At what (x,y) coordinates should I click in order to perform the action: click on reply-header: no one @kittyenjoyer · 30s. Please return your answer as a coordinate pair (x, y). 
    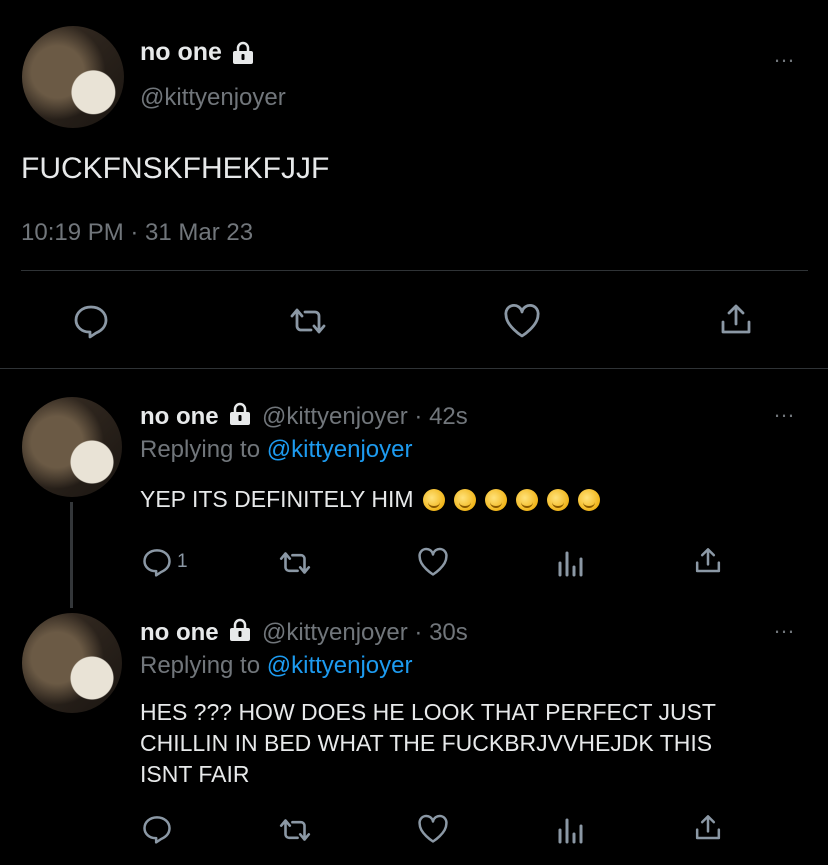
    Looking at the image, I should click on (304, 633).